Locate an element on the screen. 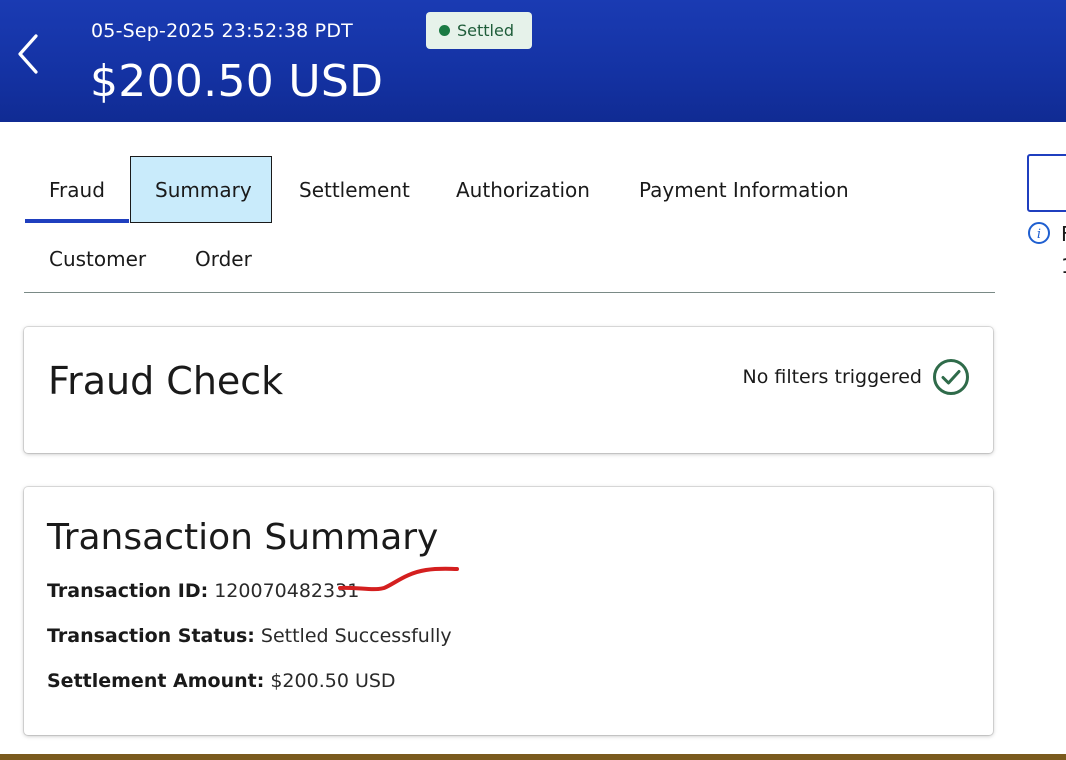 Image resolution: width=1066 pixels, height=760 pixels. side-panel-input is located at coordinates (1046, 183).